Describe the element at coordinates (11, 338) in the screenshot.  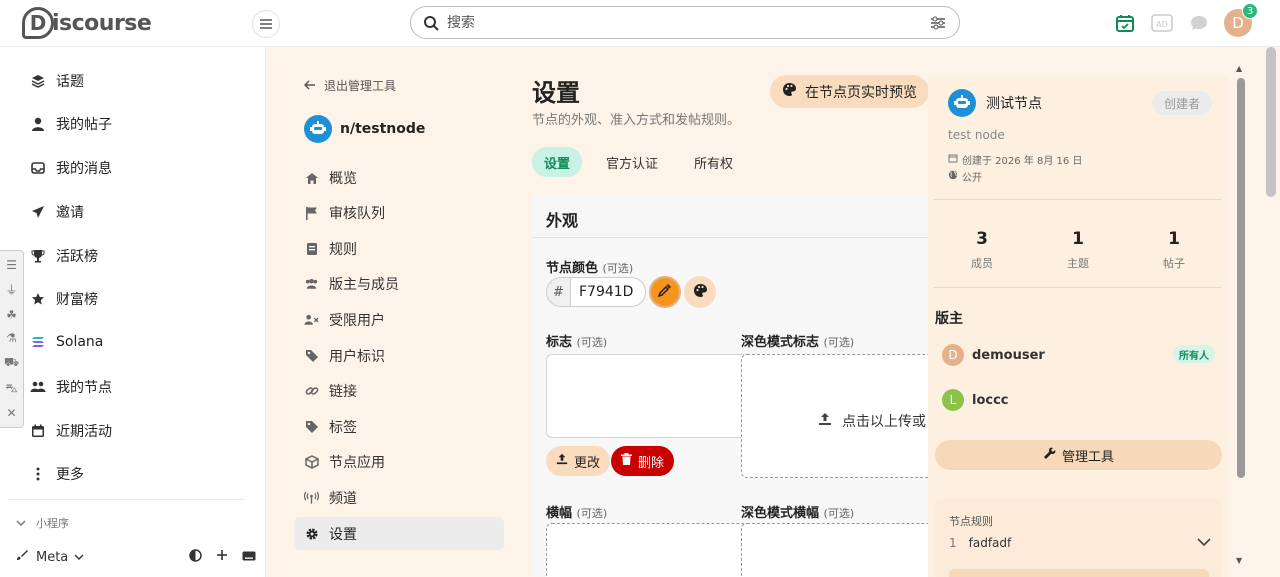
I see `flask-icon: ⚗` at that location.